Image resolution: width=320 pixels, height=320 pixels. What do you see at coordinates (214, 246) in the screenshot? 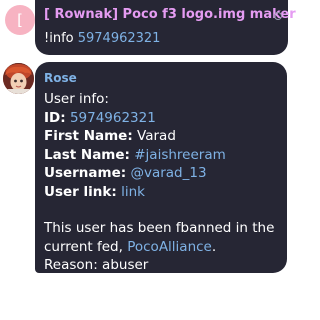
I see `fed-period: .` at bounding box center [214, 246].